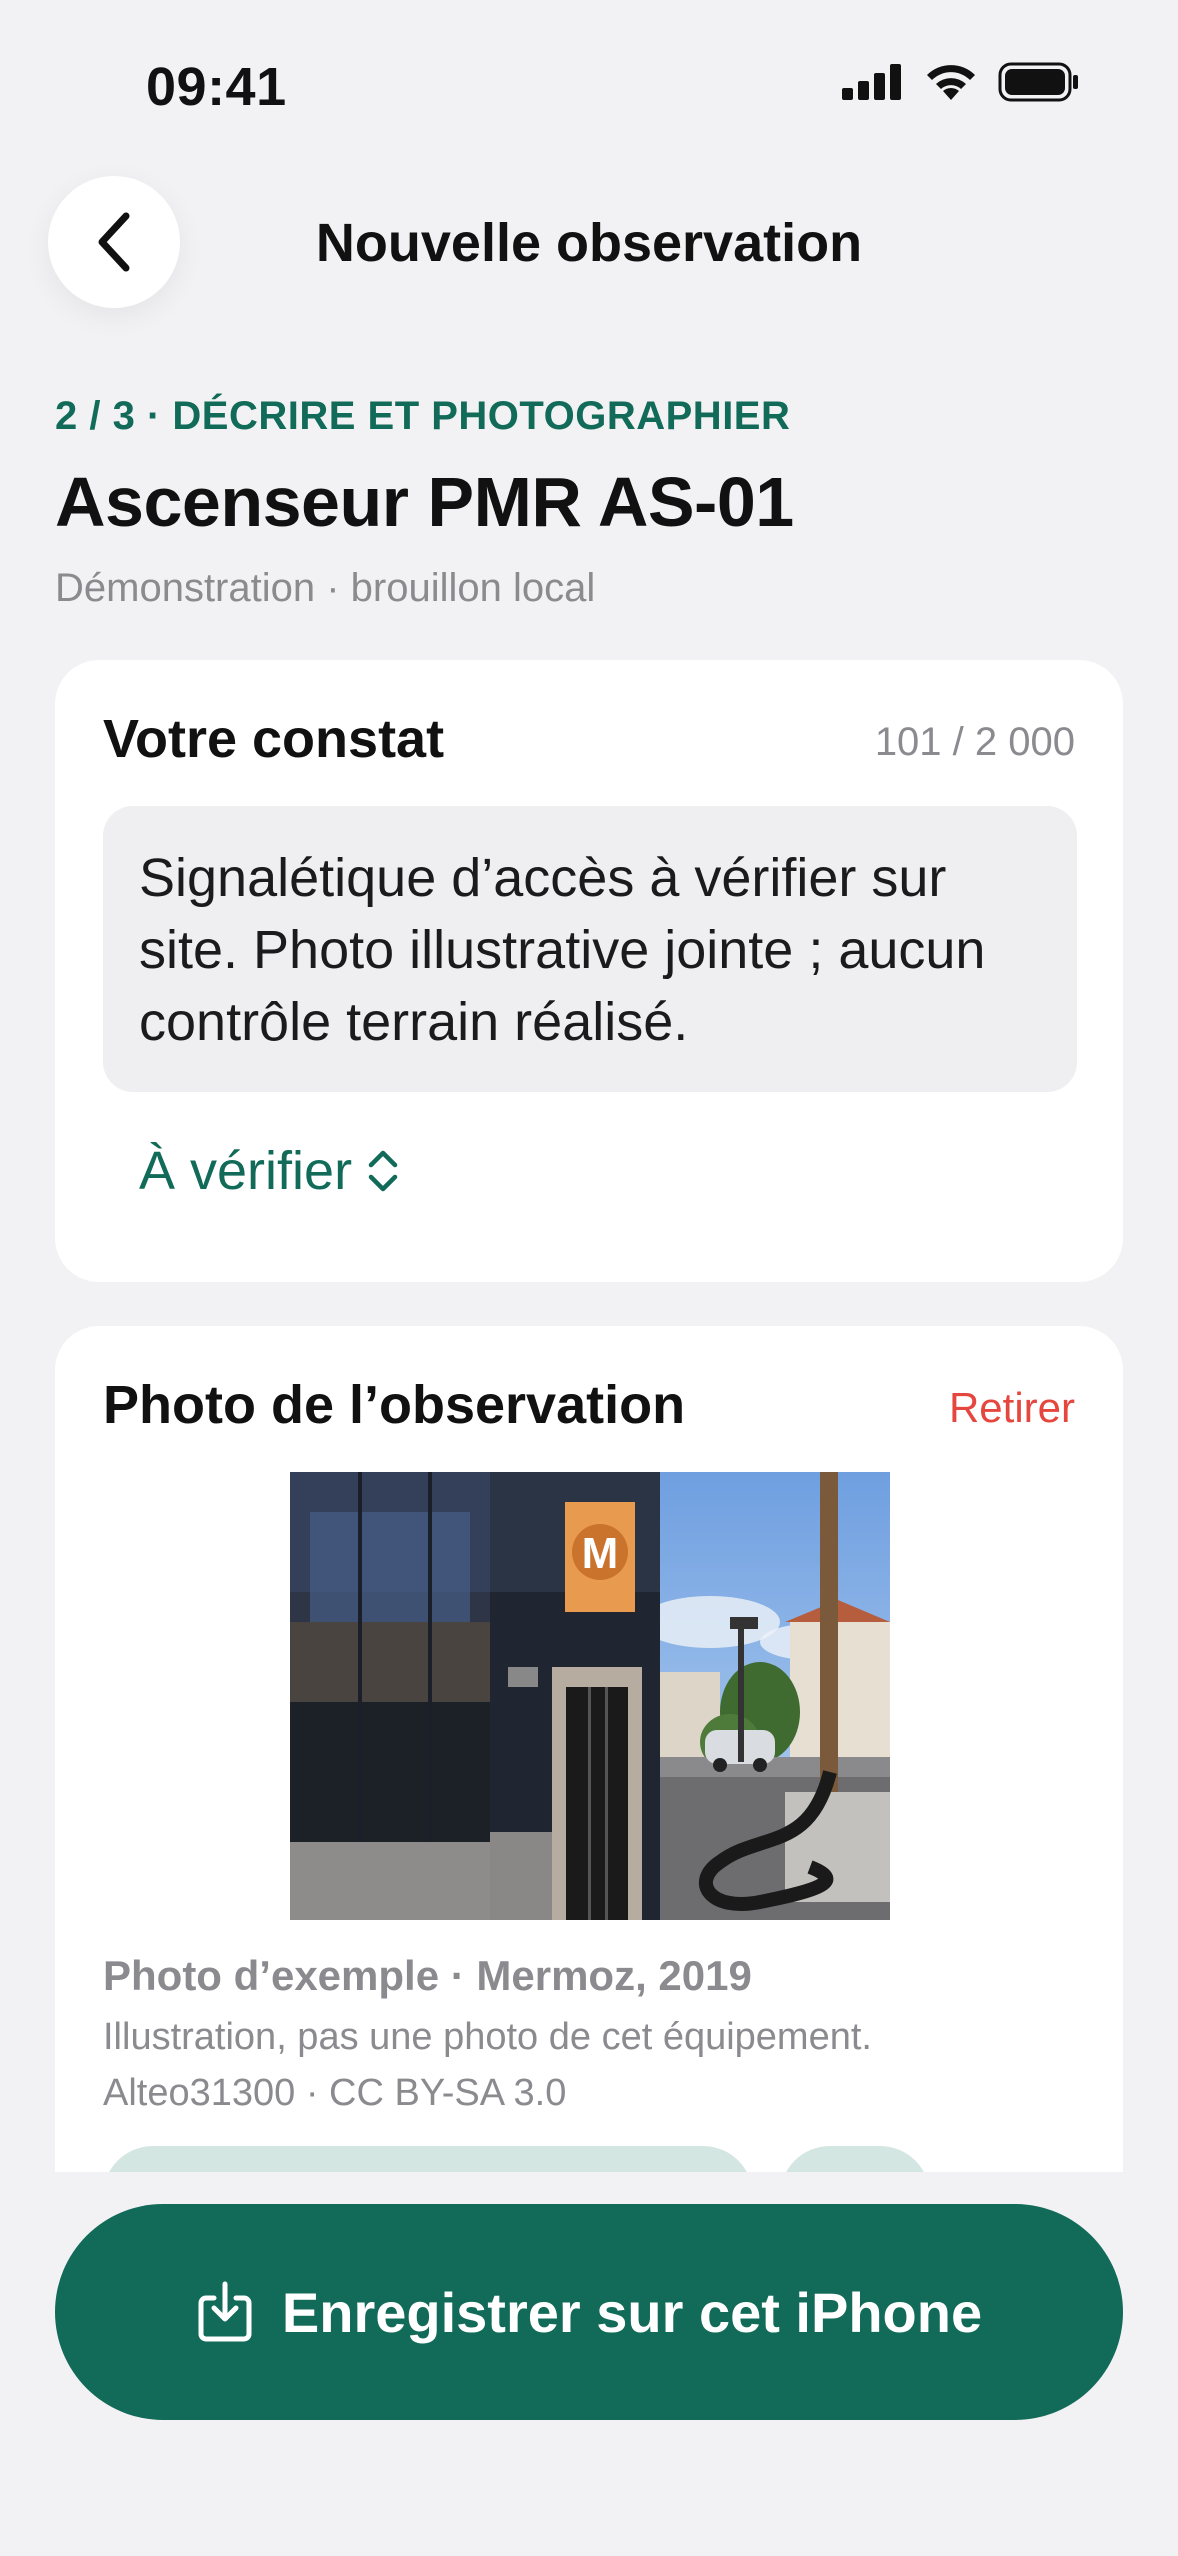 Image resolution: width=1178 pixels, height=2556 pixels. What do you see at coordinates (383, 1171) in the screenshot?
I see `chevron-up-down-icon` at bounding box center [383, 1171].